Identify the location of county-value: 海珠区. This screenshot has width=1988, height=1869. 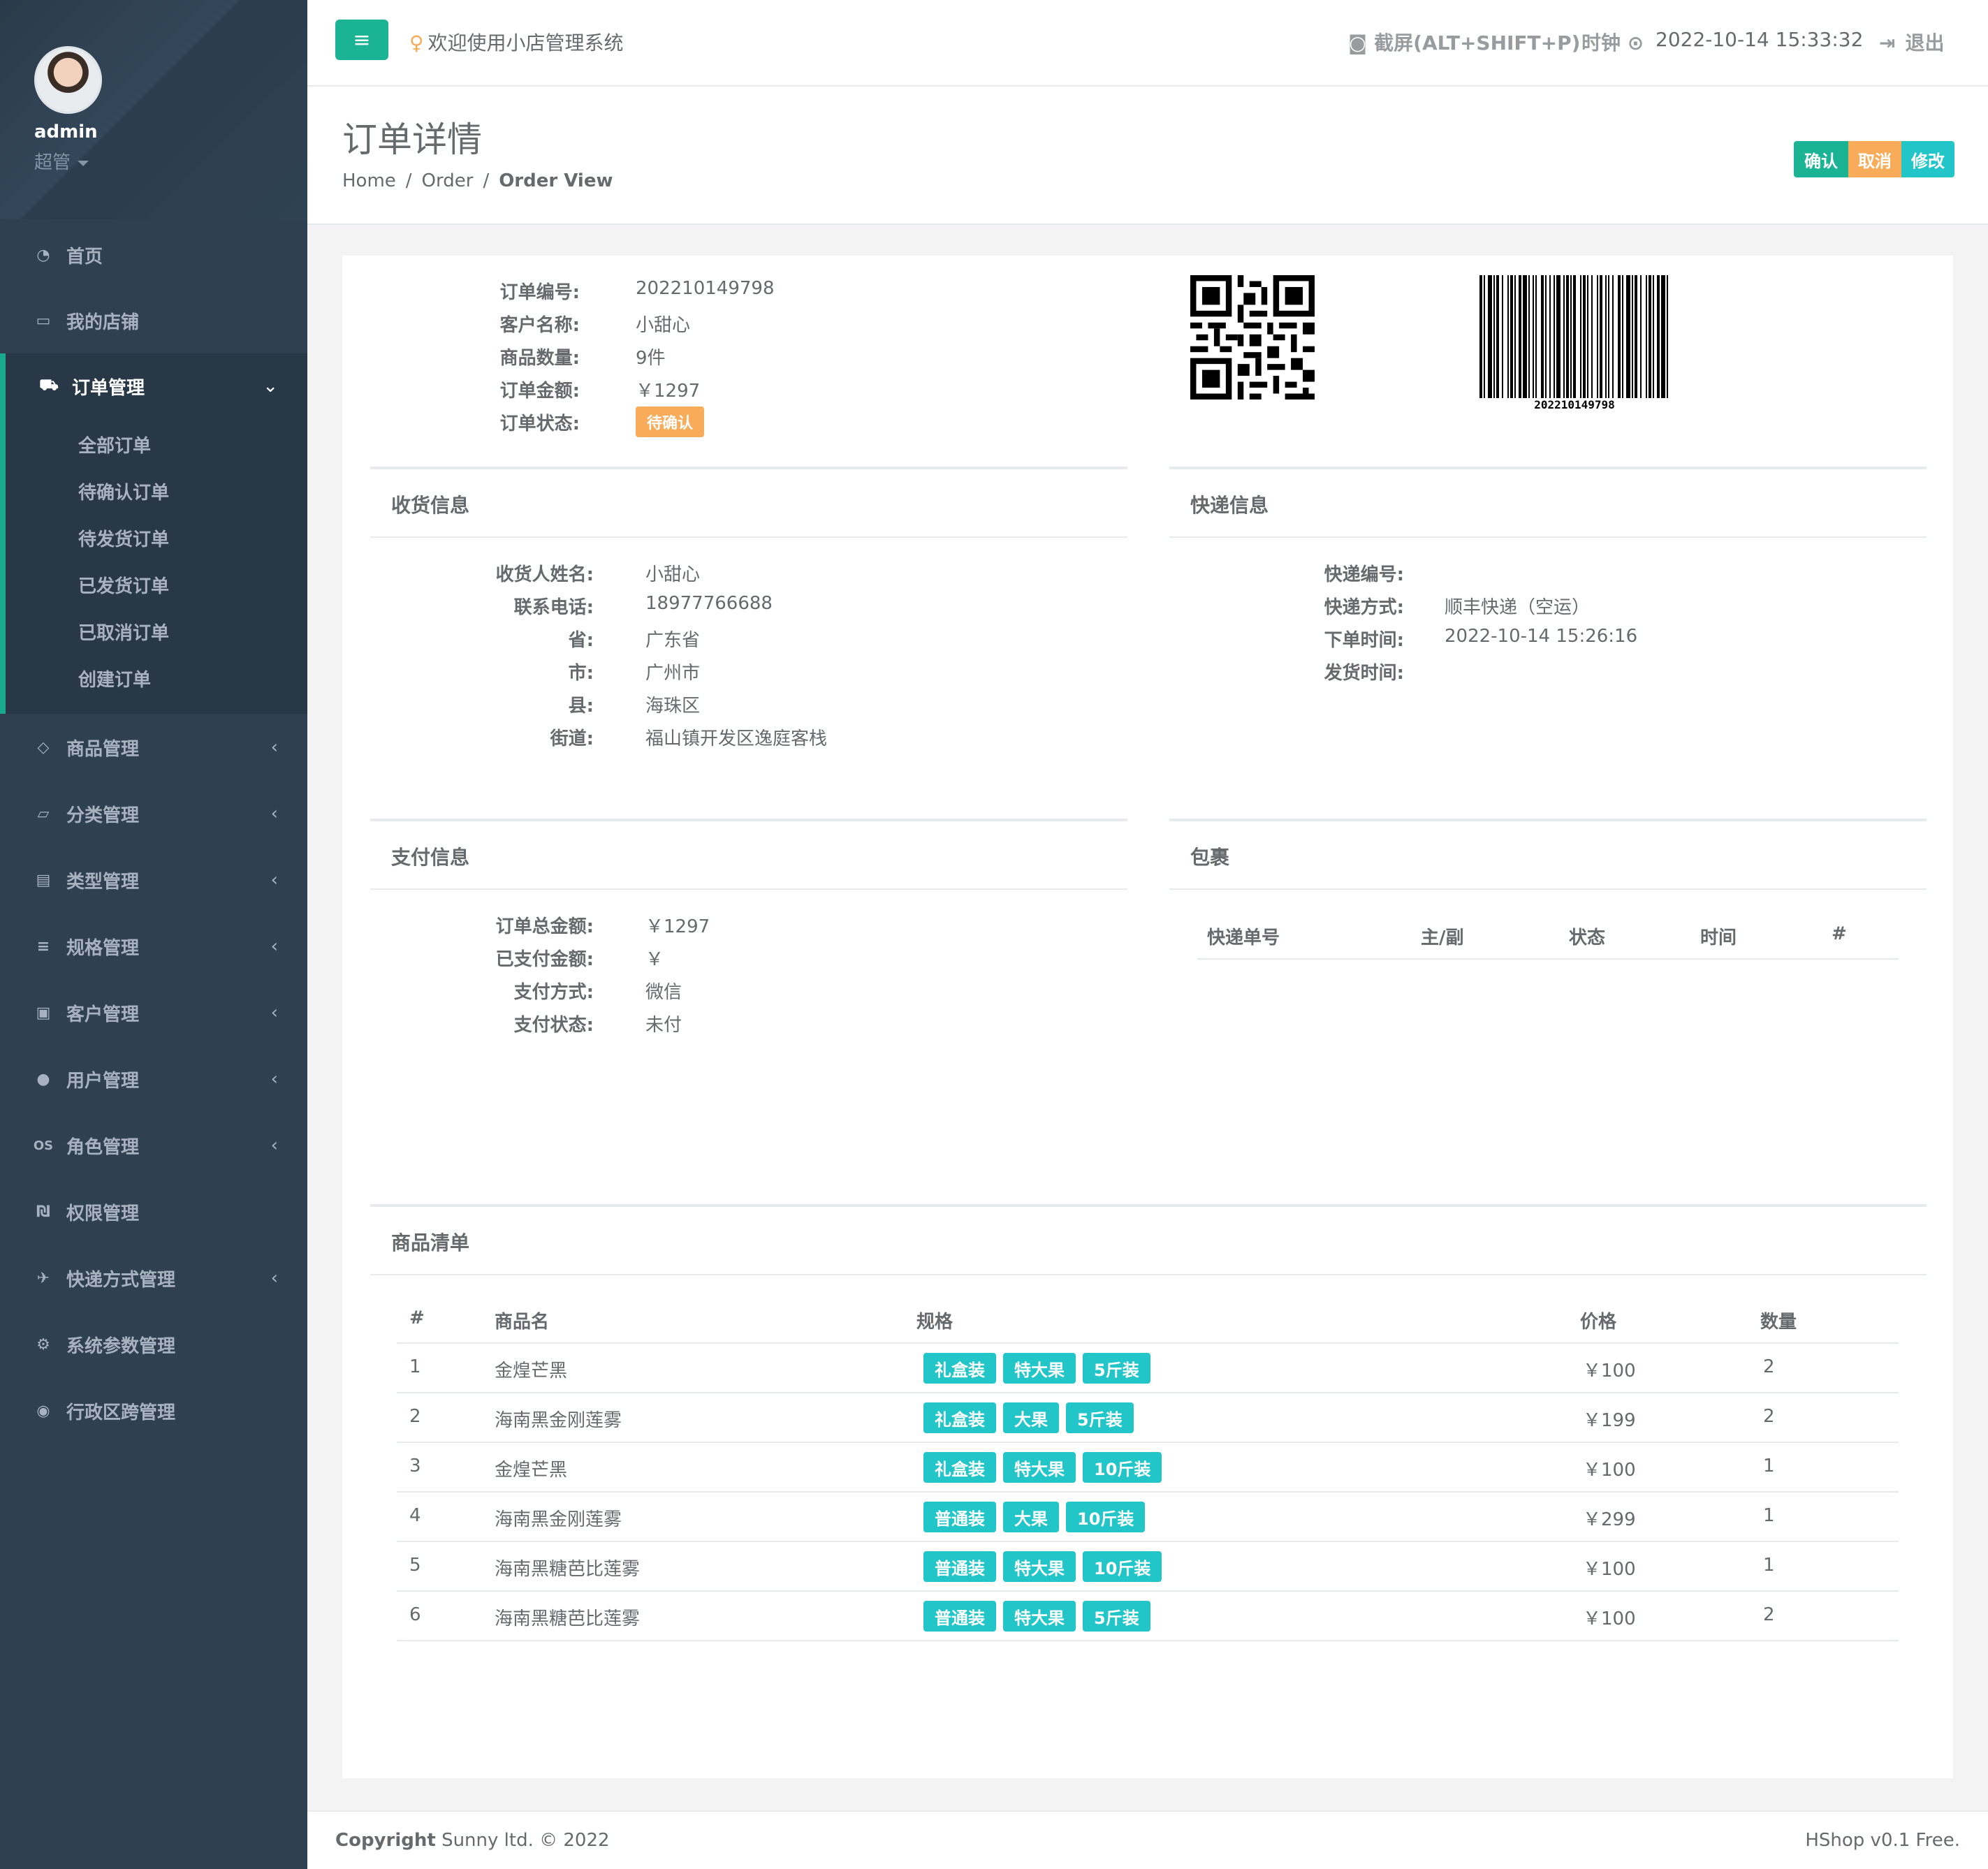
(673, 706).